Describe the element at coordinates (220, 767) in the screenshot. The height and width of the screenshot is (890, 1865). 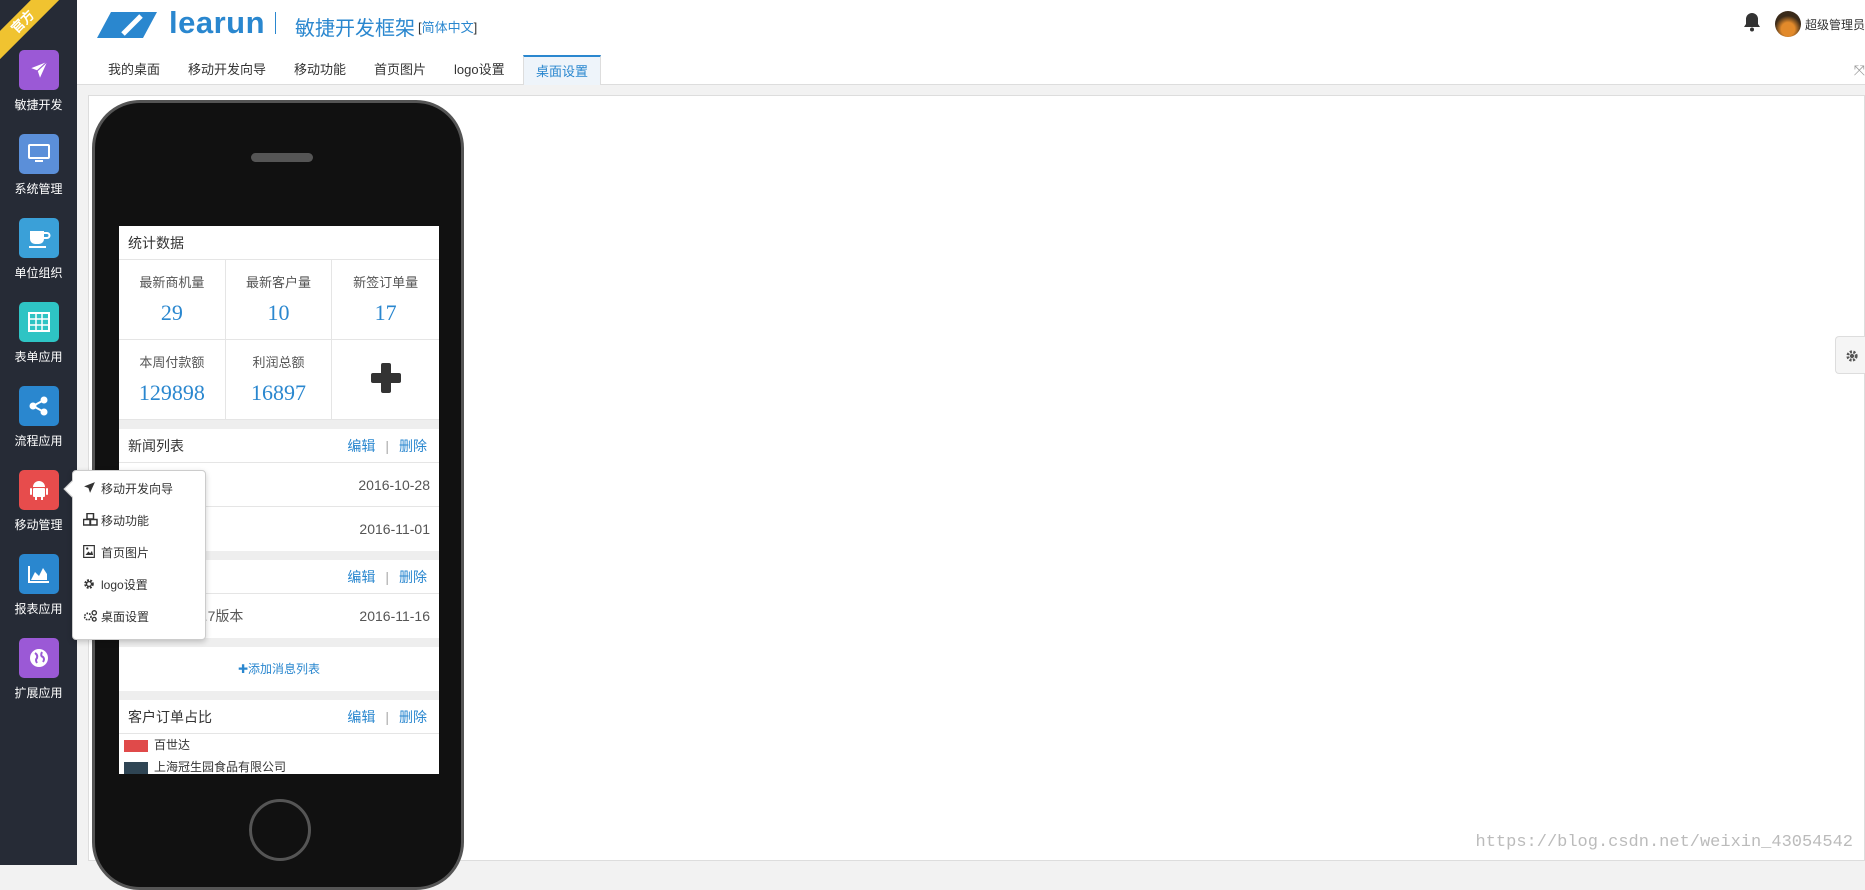
I see `legend-label: 上海冠生园食品有限公司` at that location.